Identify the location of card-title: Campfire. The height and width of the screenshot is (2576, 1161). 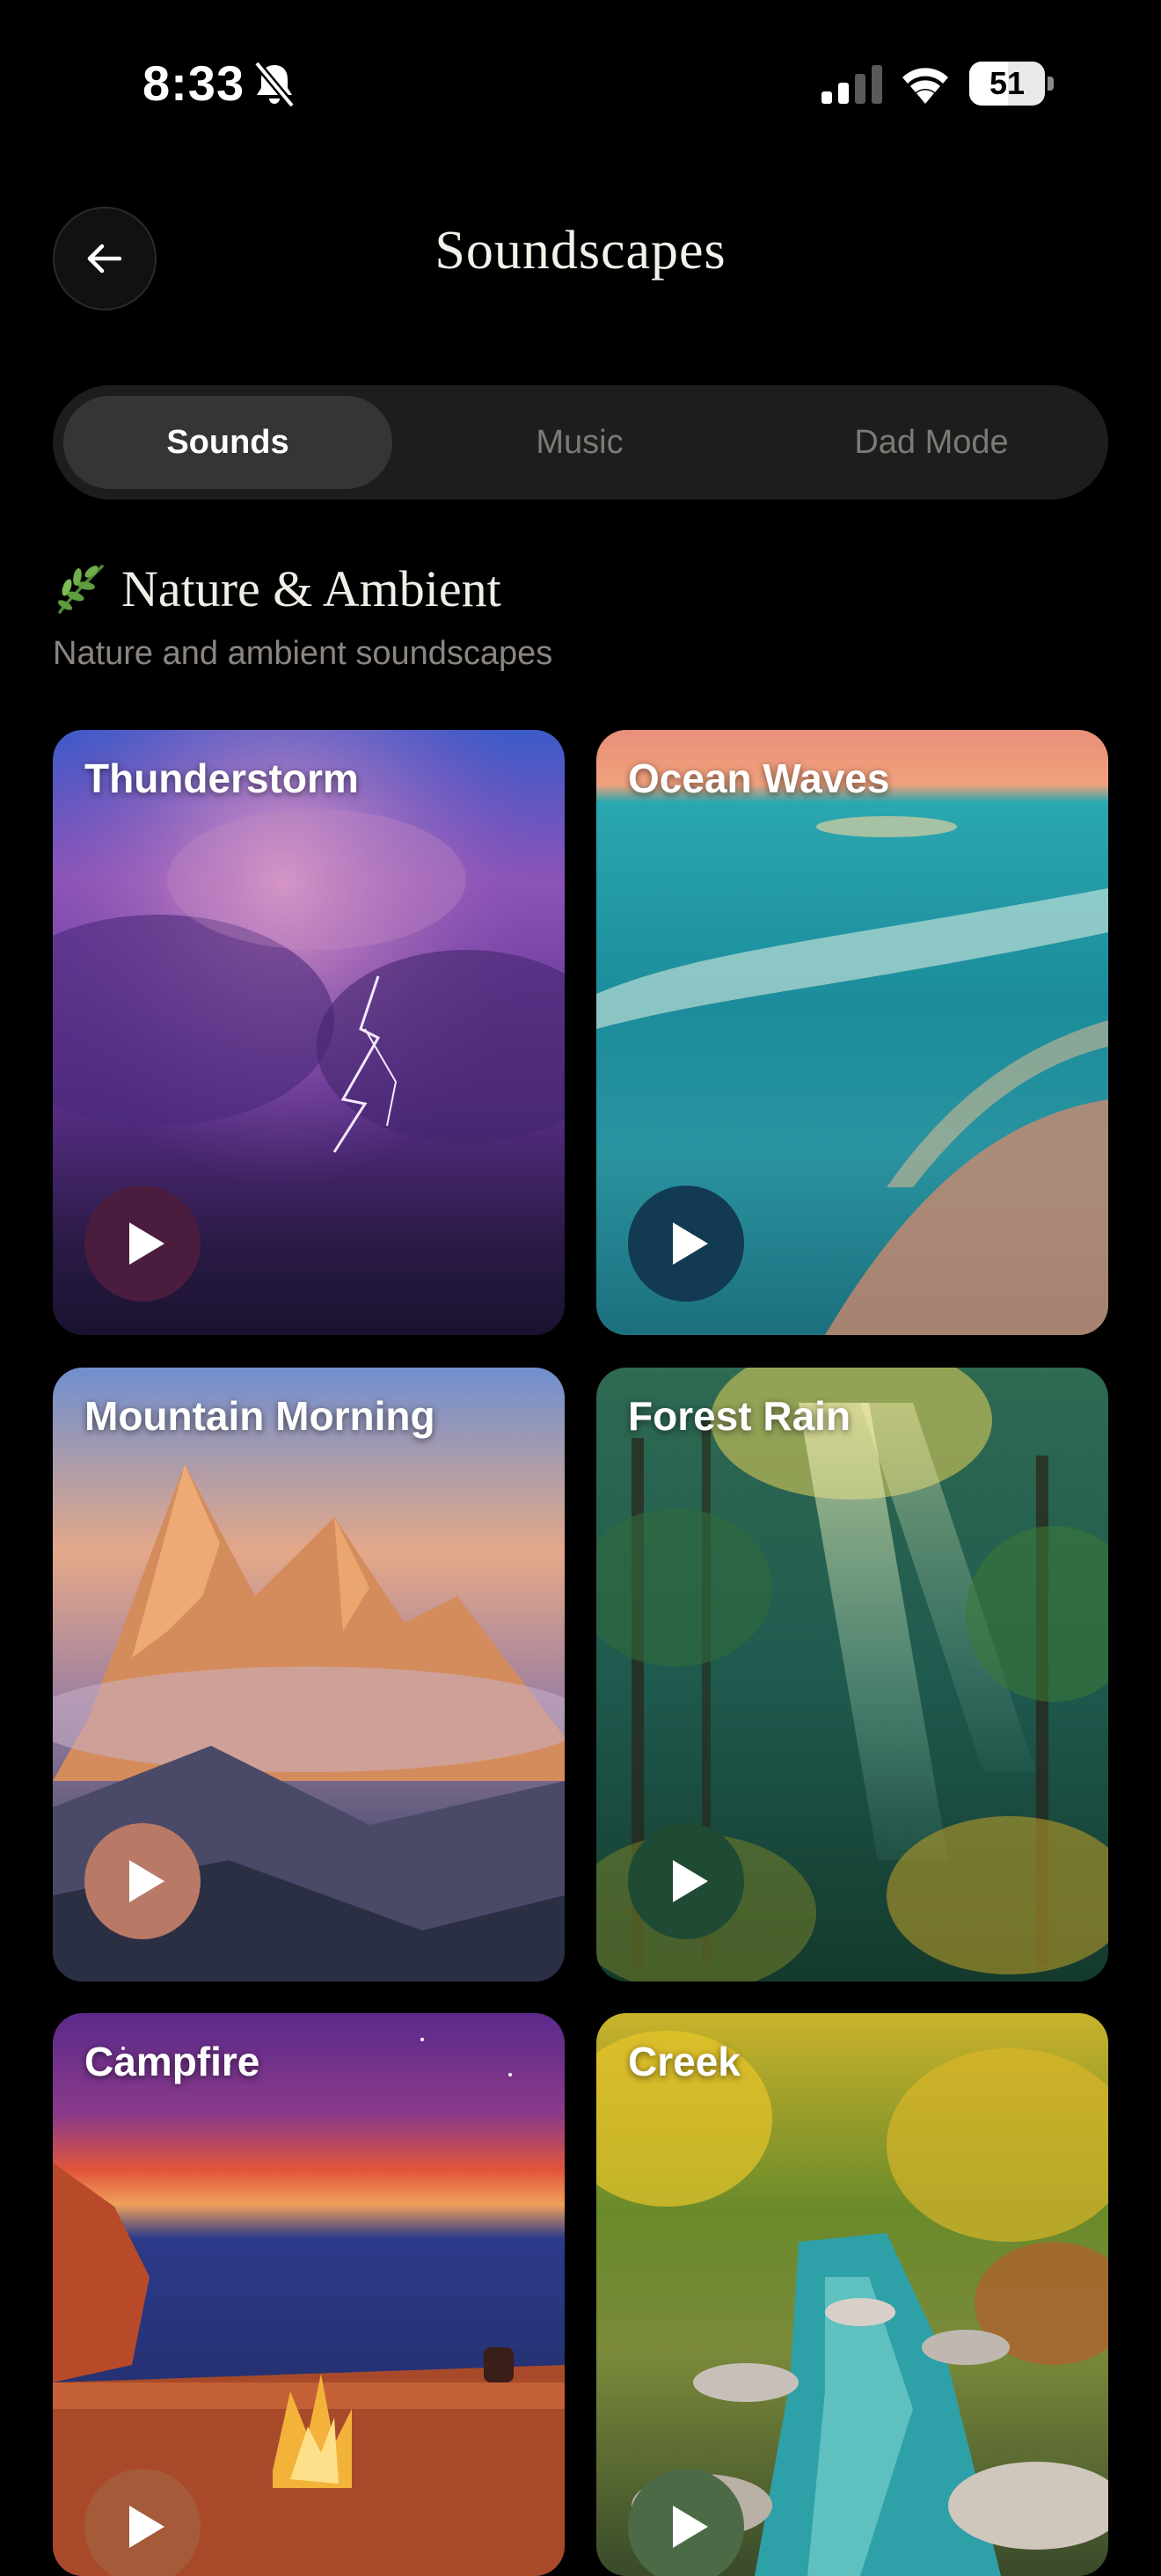
(172, 2061).